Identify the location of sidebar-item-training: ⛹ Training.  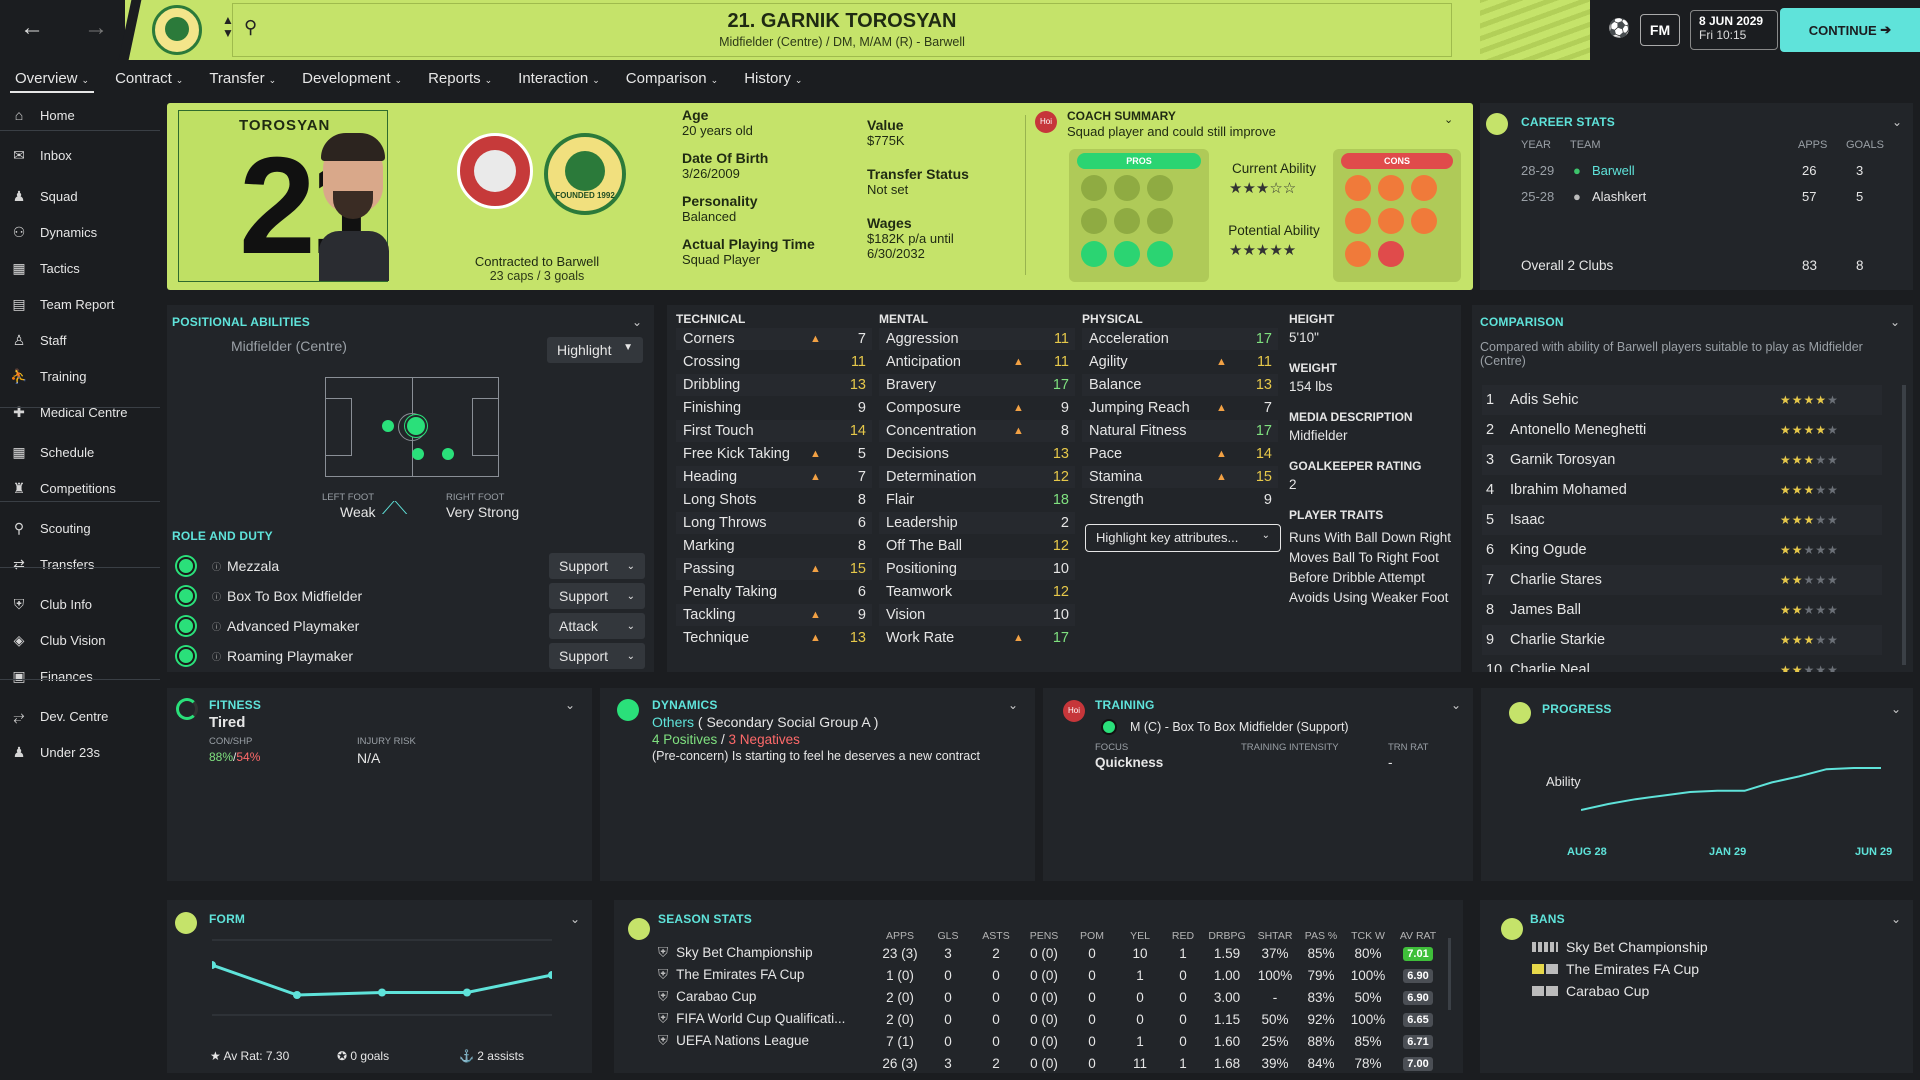
(80, 376).